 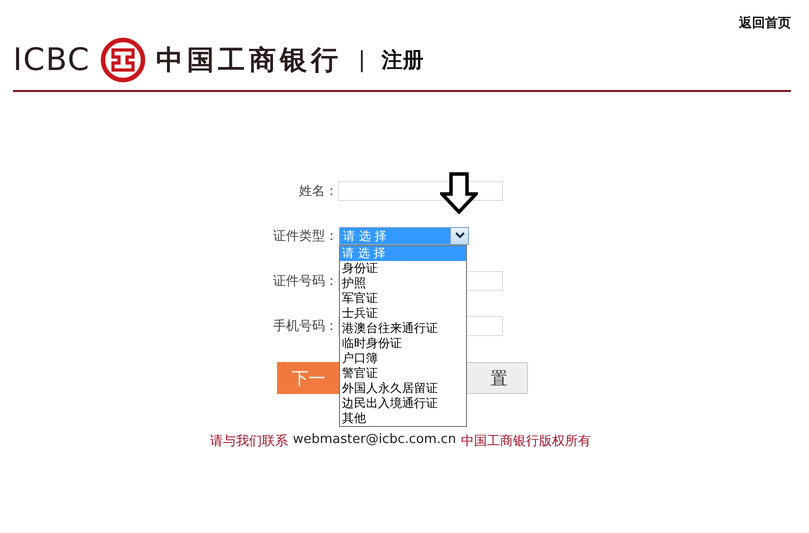 What do you see at coordinates (249, 441) in the screenshot?
I see `contact-text: 请与我们联系` at bounding box center [249, 441].